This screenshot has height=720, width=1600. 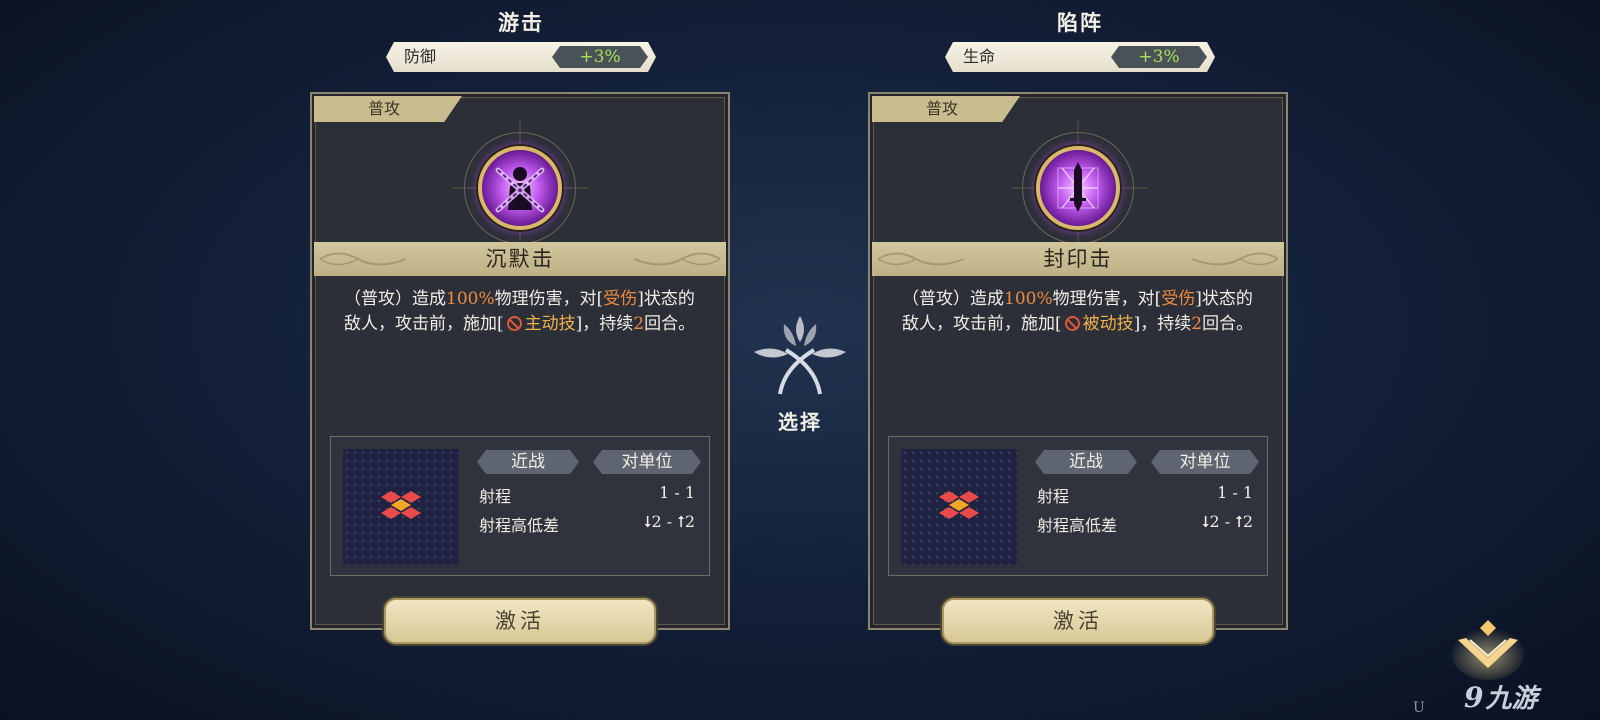 What do you see at coordinates (800, 422) in the screenshot?
I see `select-label: 选择` at bounding box center [800, 422].